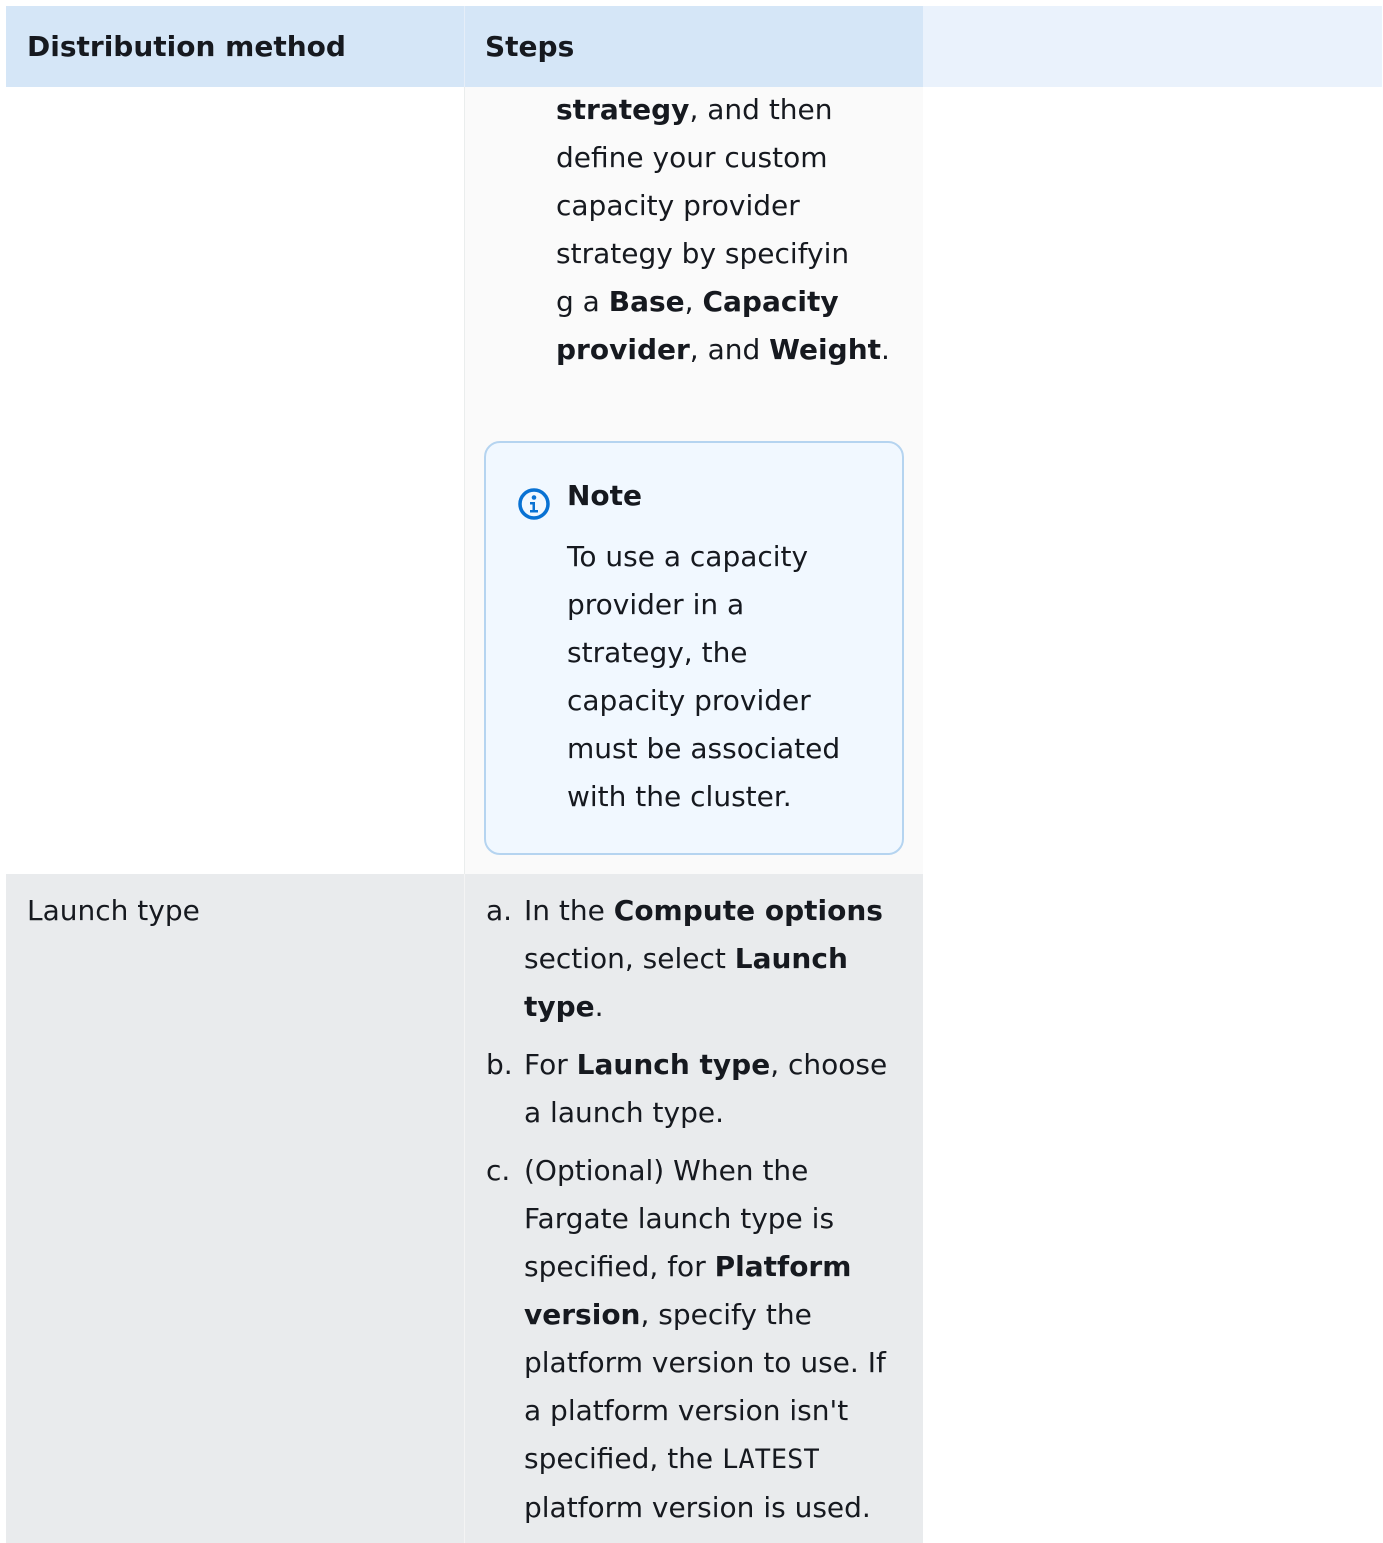  What do you see at coordinates (498, 1170) in the screenshot?
I see `list-marker: c.` at bounding box center [498, 1170].